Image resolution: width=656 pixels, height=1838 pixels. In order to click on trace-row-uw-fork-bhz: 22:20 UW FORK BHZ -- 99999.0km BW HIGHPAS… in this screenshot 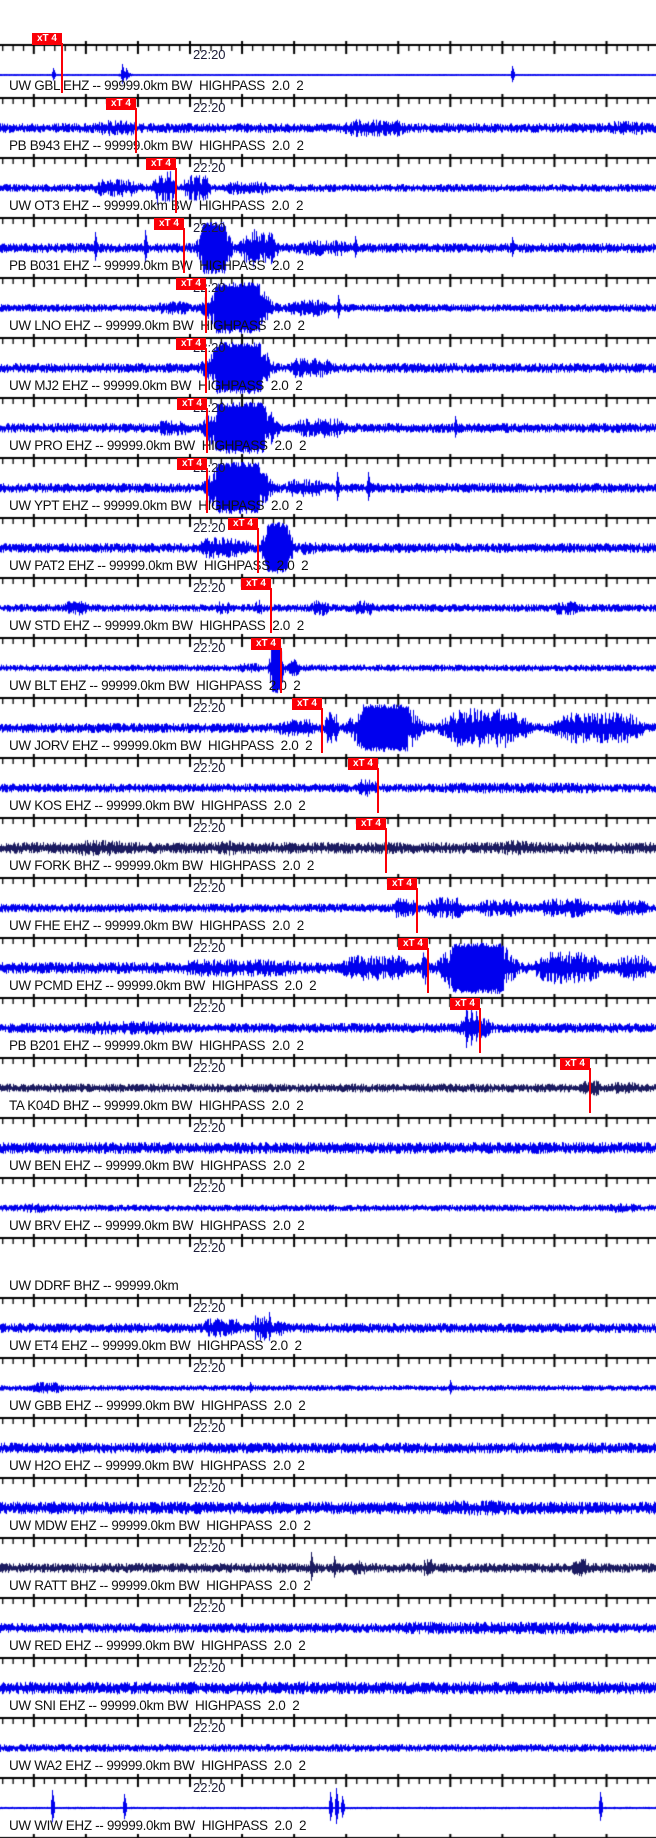, I will do `click(328, 847)`.